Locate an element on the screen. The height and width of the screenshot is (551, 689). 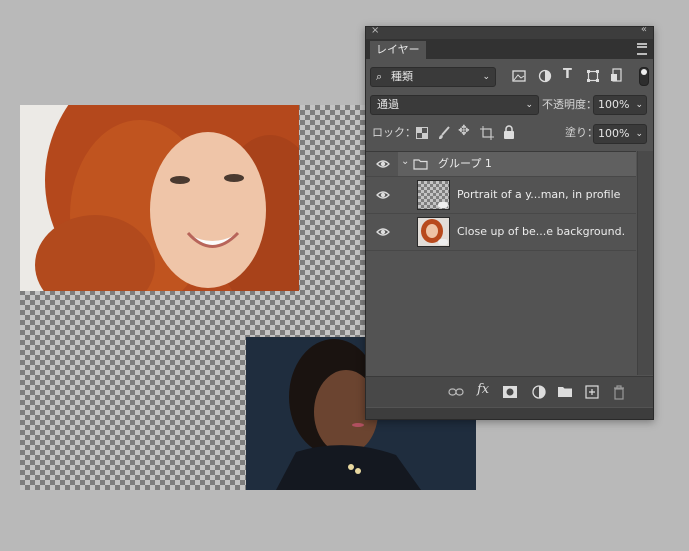
layer-row: Portrait of a y...man, in profile is located at coordinates (501, 195).